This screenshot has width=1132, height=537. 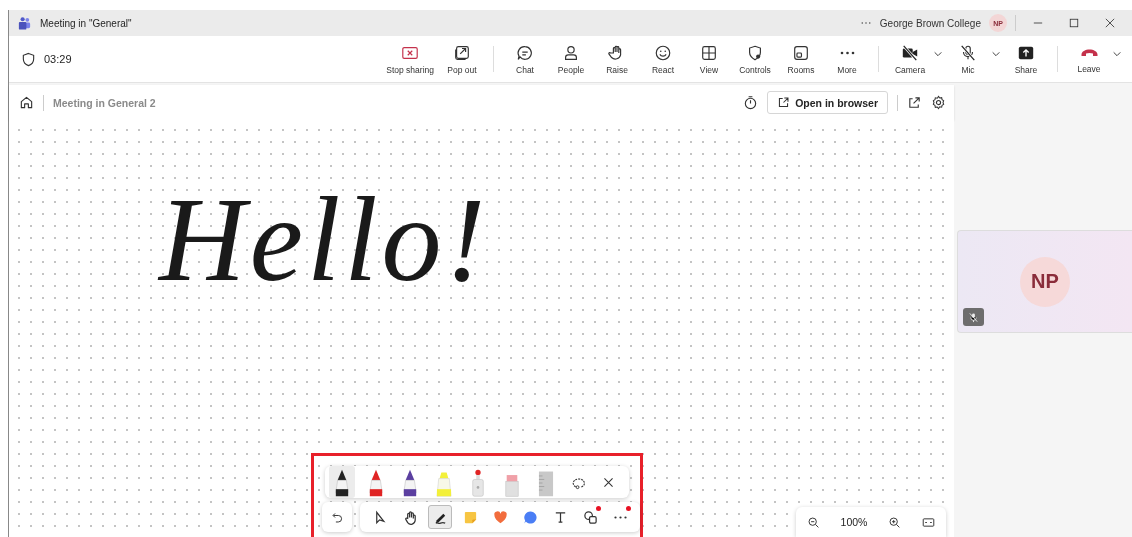 What do you see at coordinates (910, 52) in the screenshot?
I see `camera-icon` at bounding box center [910, 52].